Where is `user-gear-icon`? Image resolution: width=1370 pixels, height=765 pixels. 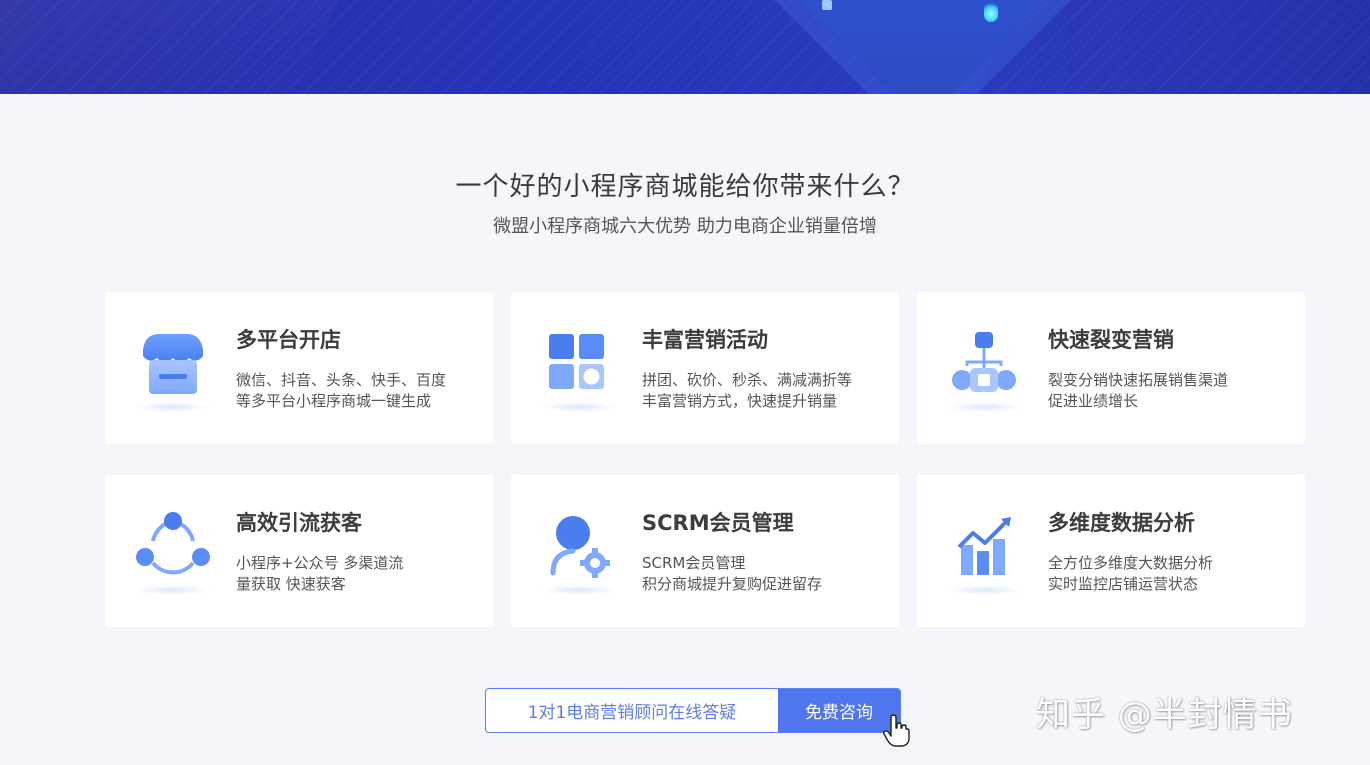
user-gear-icon is located at coordinates (579, 553).